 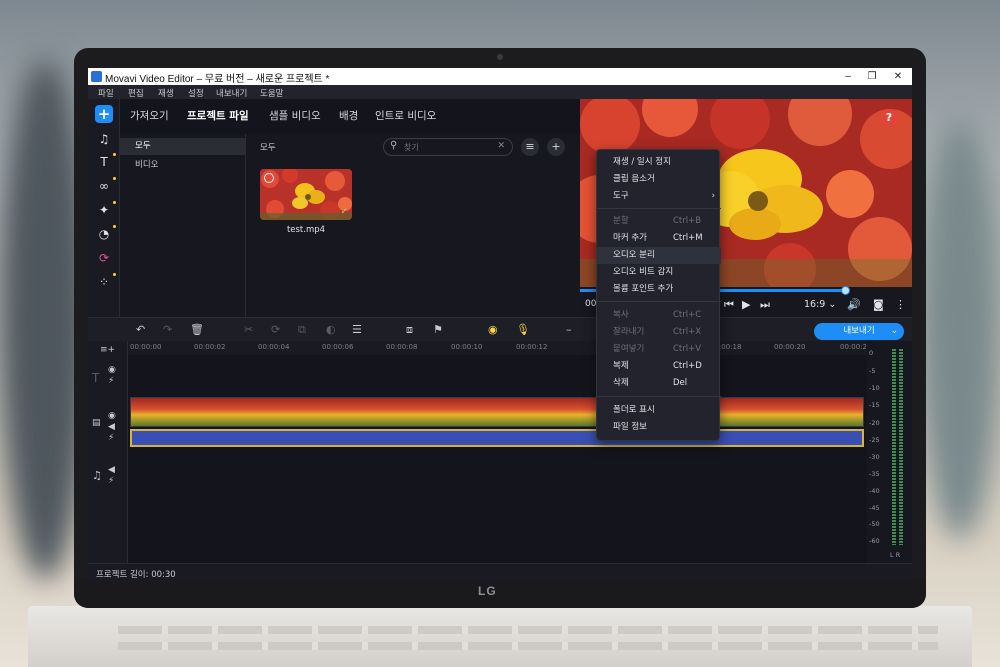 I want to click on stabilize-icon: ⧈, so click(x=409, y=330).